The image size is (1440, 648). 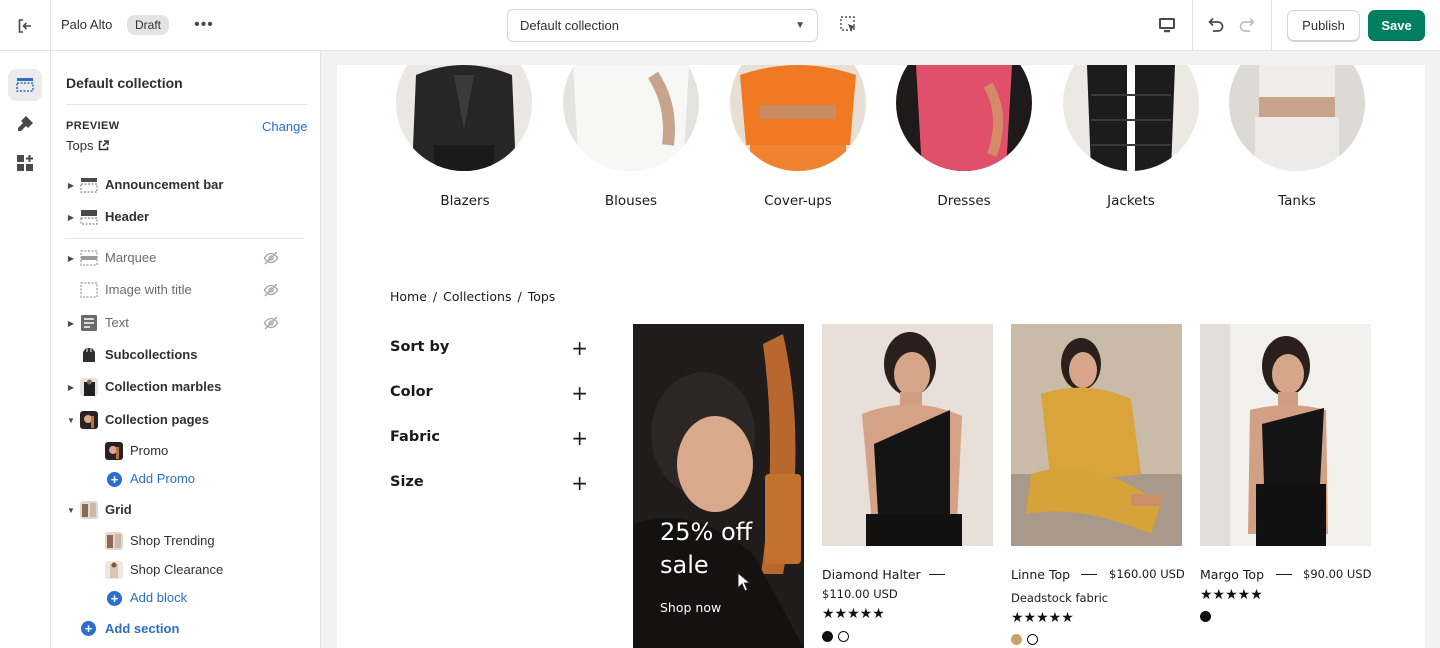 I want to click on marble-dresses, so click(x=964, y=118).